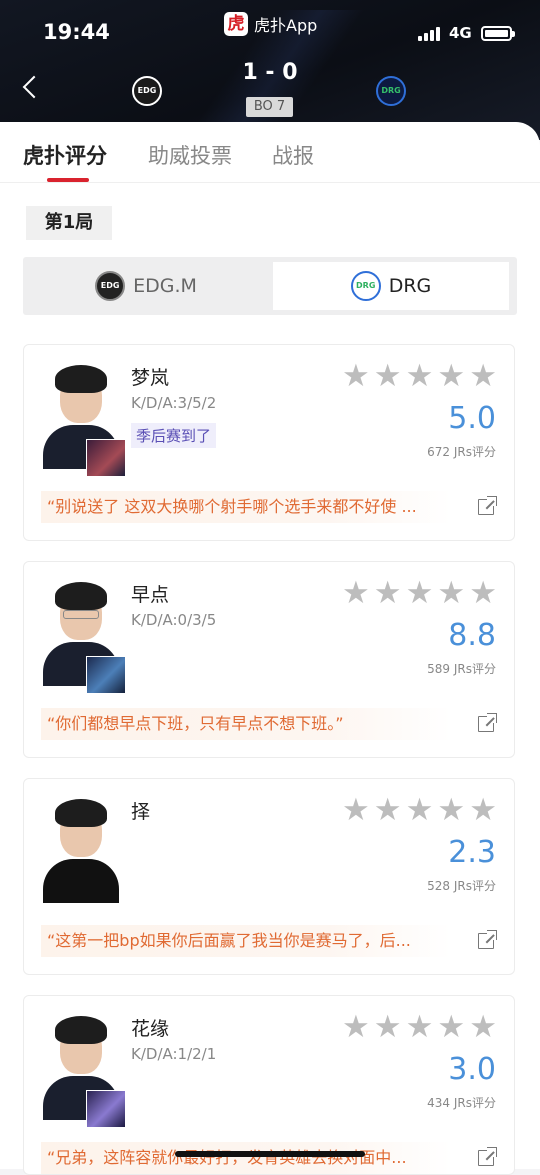 This screenshot has height=1175, width=540. What do you see at coordinates (269, 107) in the screenshot?
I see `match-format-badge: BO 7` at bounding box center [269, 107].